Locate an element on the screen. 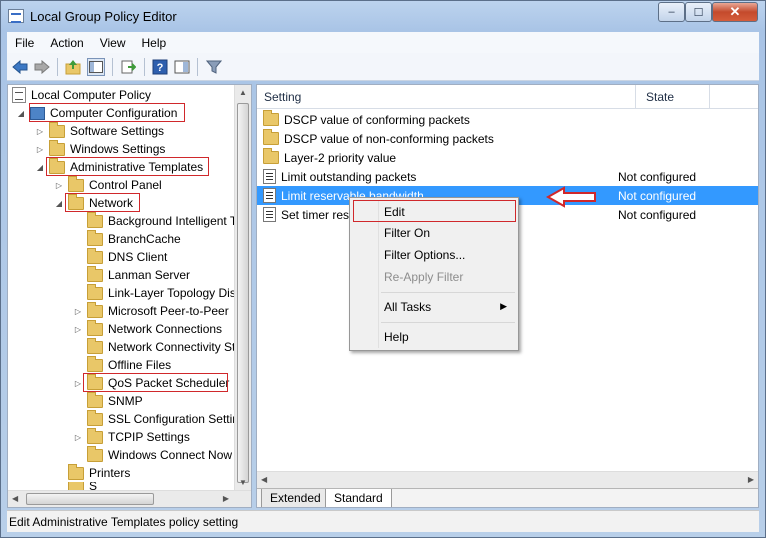  properties-pane-icon is located at coordinates (182, 67).